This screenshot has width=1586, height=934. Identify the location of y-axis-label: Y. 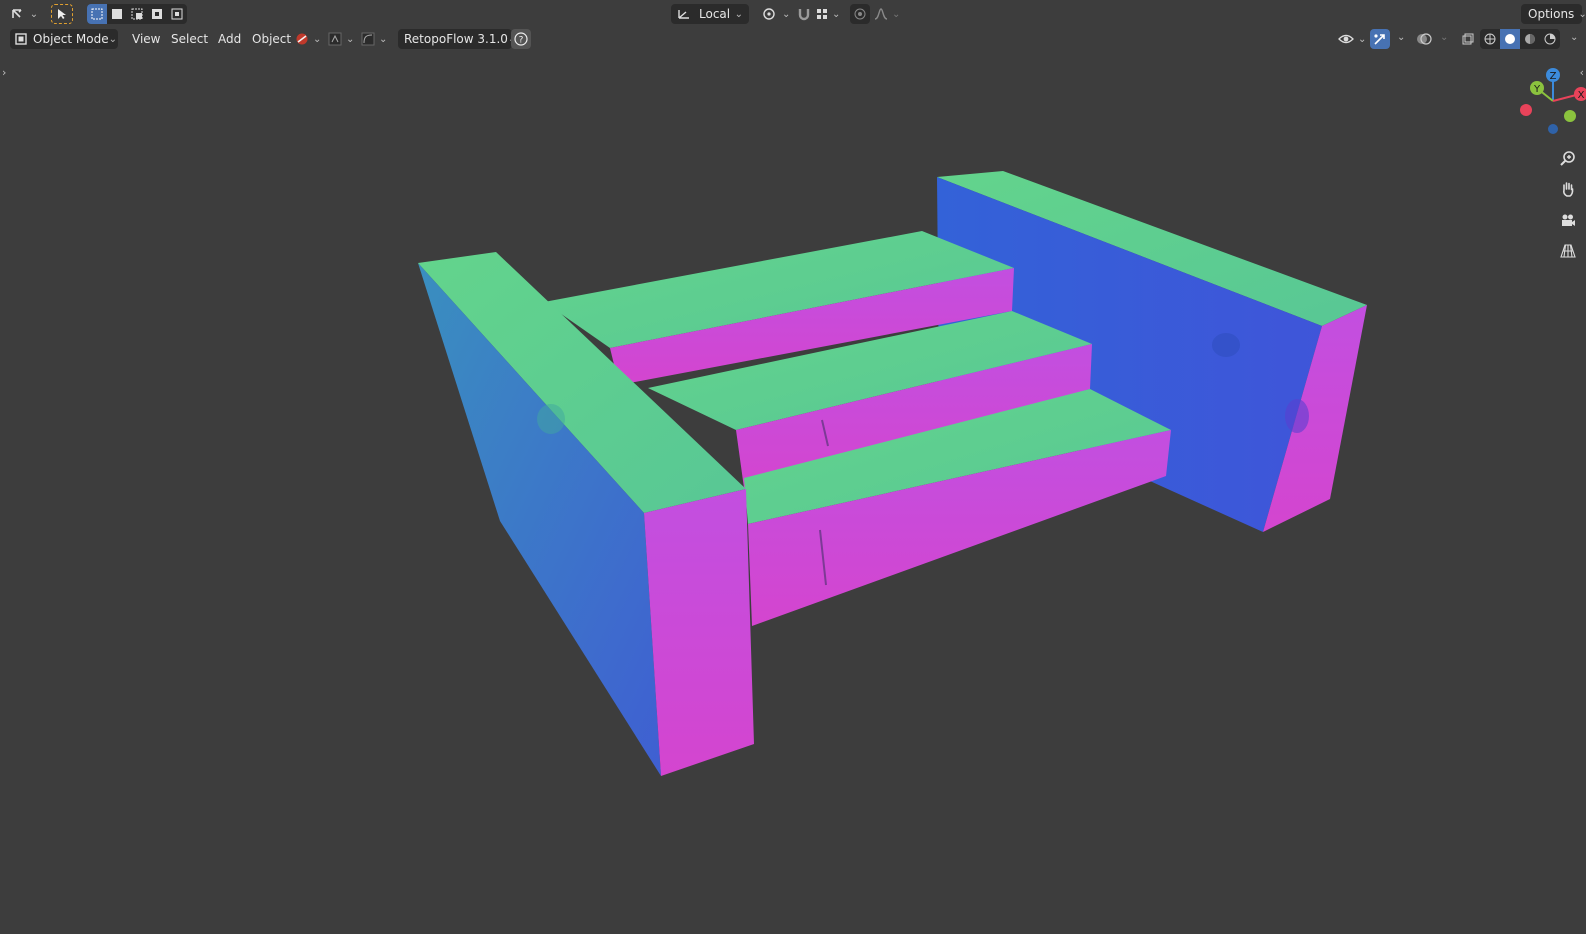
(1537, 89).